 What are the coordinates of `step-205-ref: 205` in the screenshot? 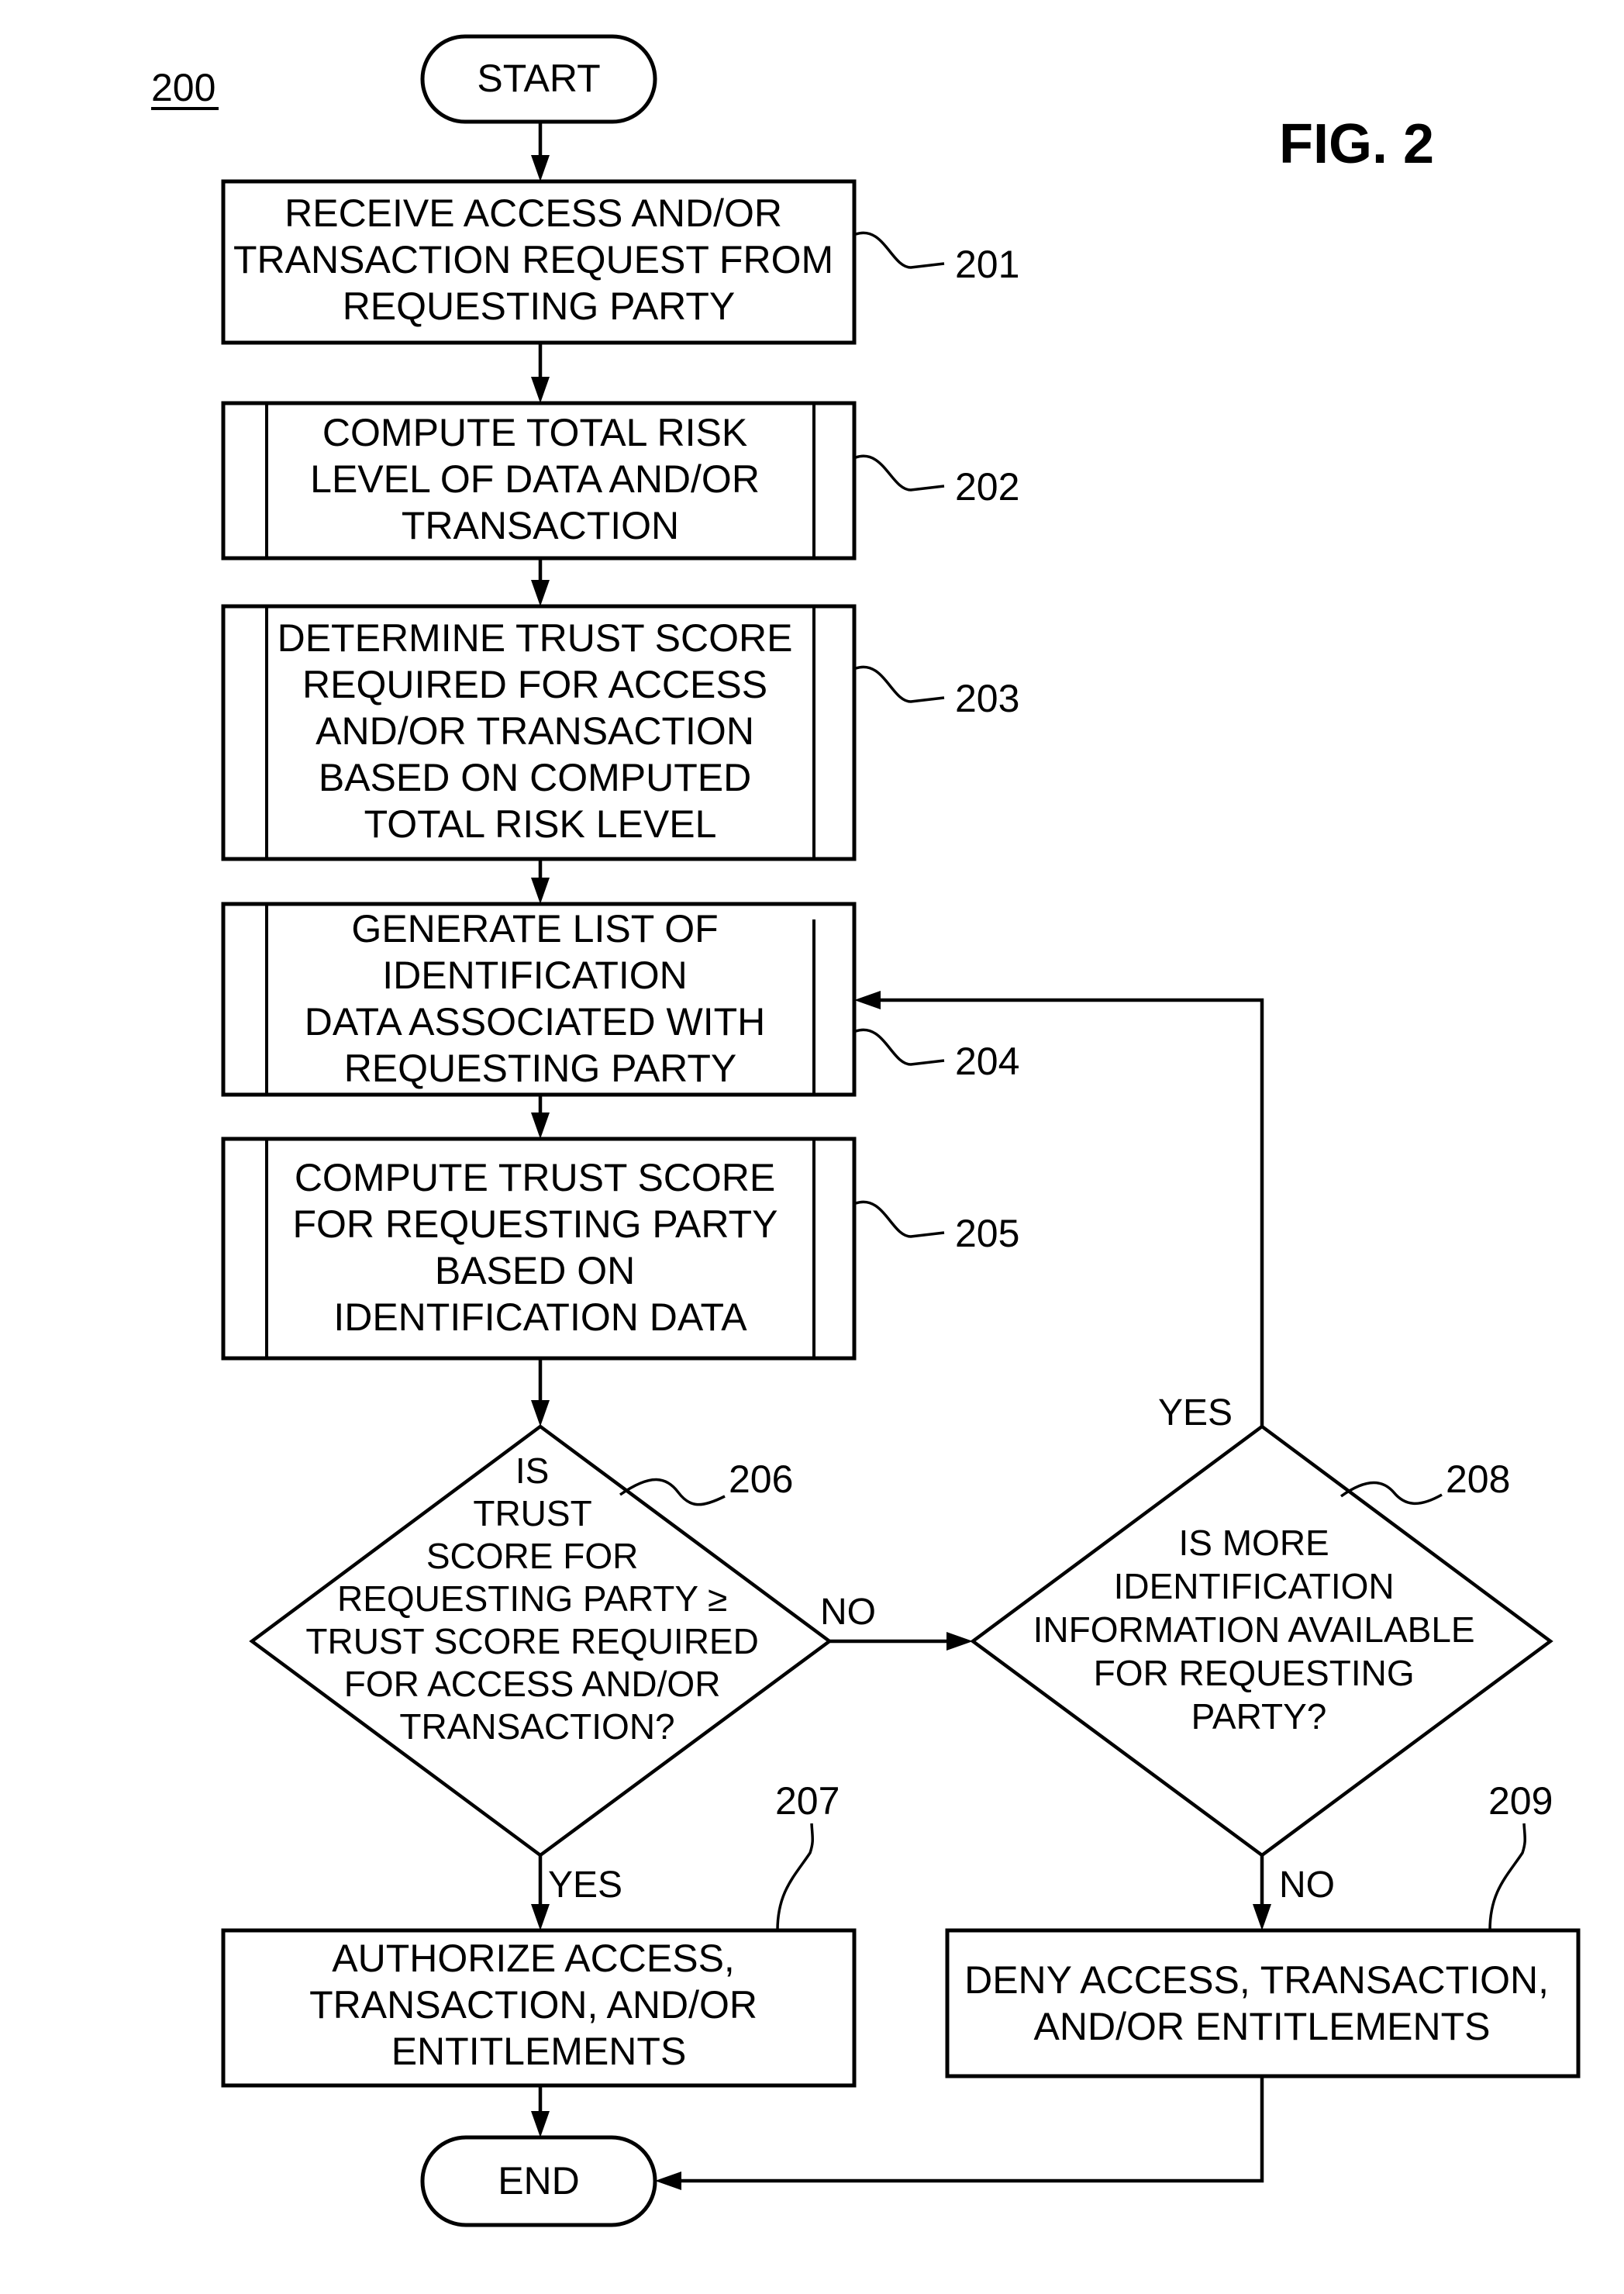 It's located at (987, 1233).